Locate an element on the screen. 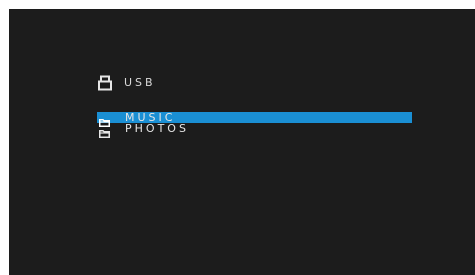 The image size is (475, 275). device-label: USB is located at coordinates (140, 82).